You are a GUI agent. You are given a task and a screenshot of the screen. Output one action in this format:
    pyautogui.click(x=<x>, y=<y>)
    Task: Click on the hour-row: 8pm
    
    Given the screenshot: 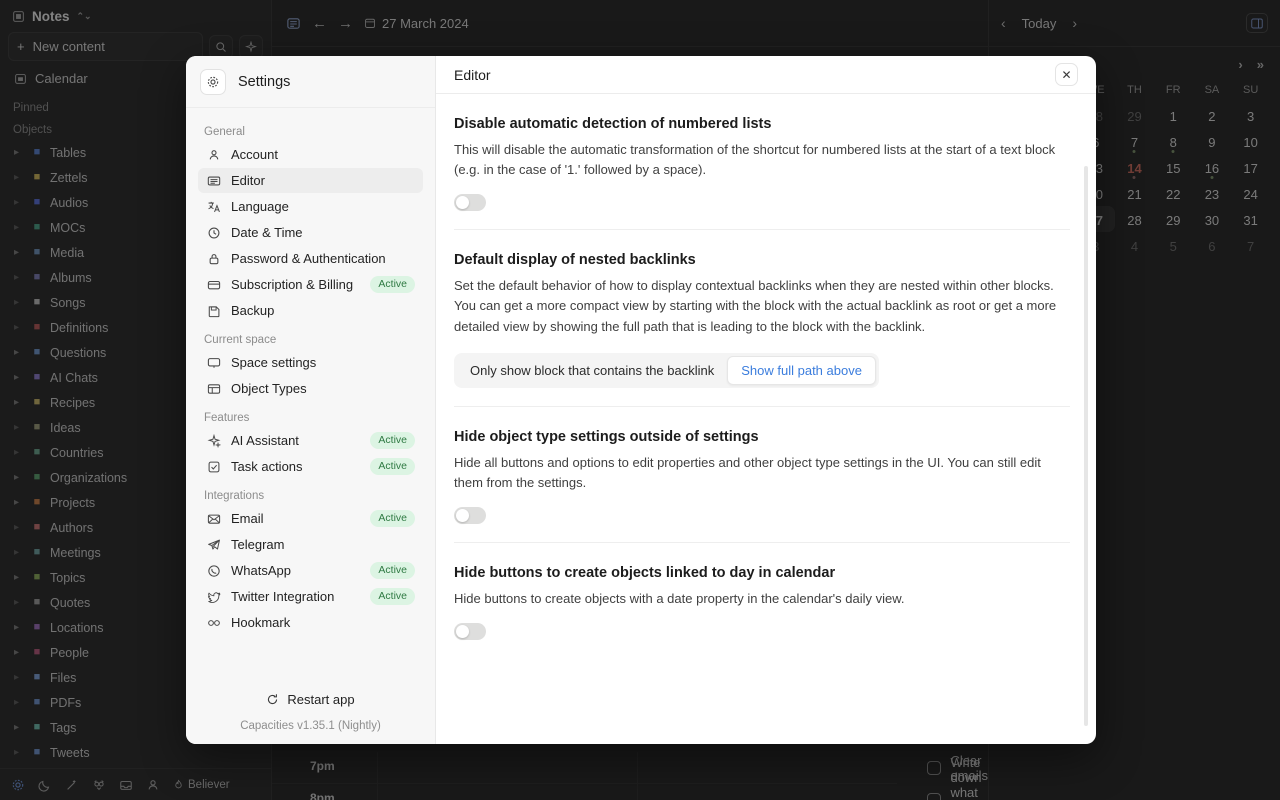 What is the action you would take?
    pyautogui.click(x=584, y=792)
    